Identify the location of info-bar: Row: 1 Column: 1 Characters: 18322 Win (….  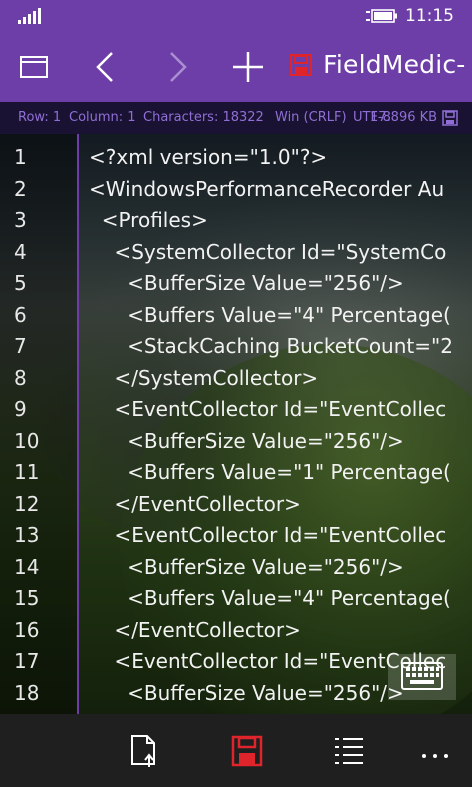
(236, 118).